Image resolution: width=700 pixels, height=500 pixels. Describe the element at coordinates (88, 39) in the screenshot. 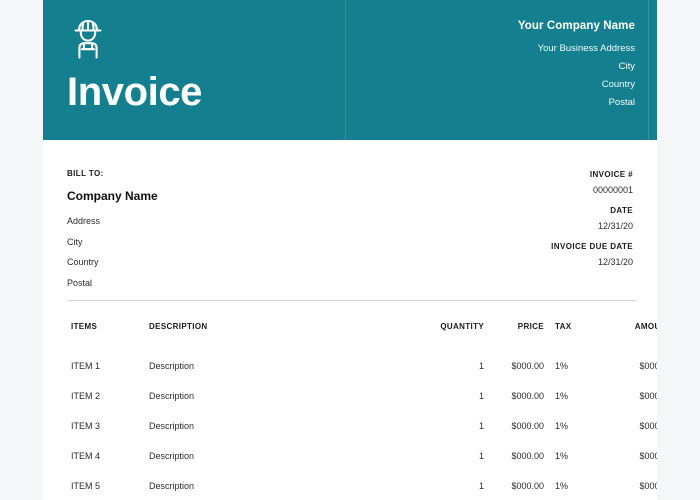

I see `construction-worker-icon` at that location.